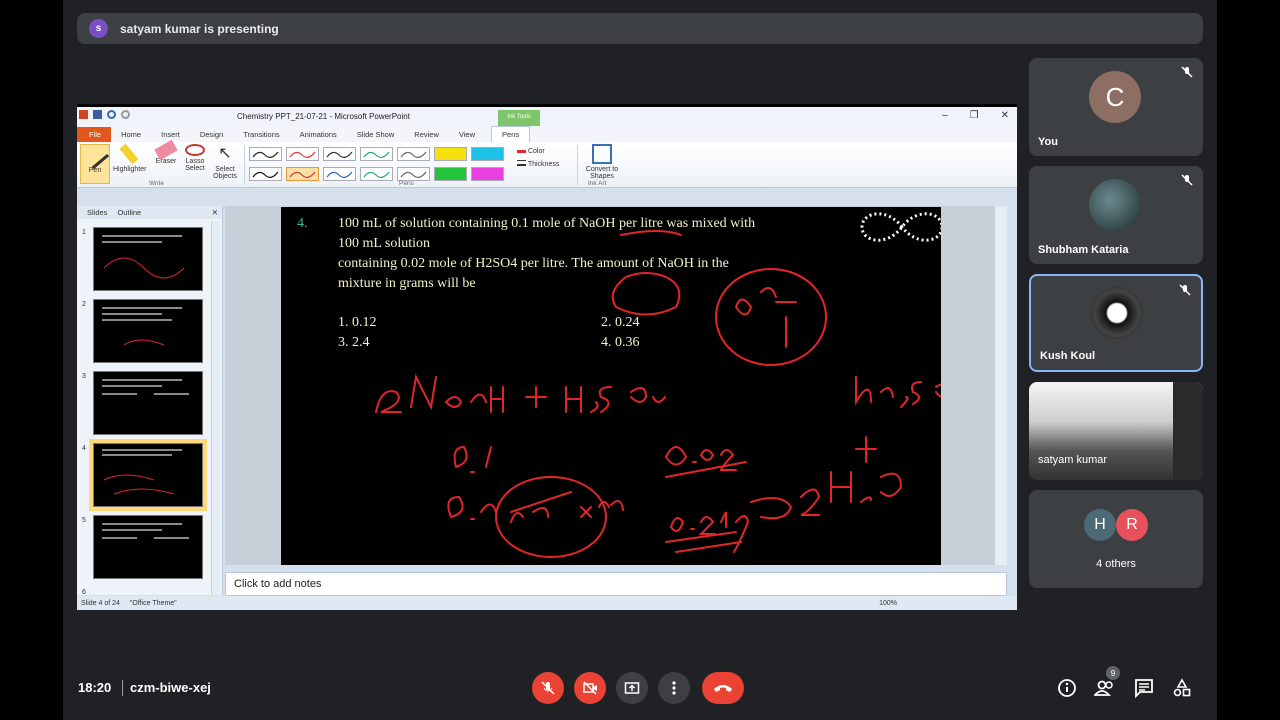 The image size is (1280, 720). I want to click on convert-to-shapes-tool: Convert to Shapes, so click(602, 162).